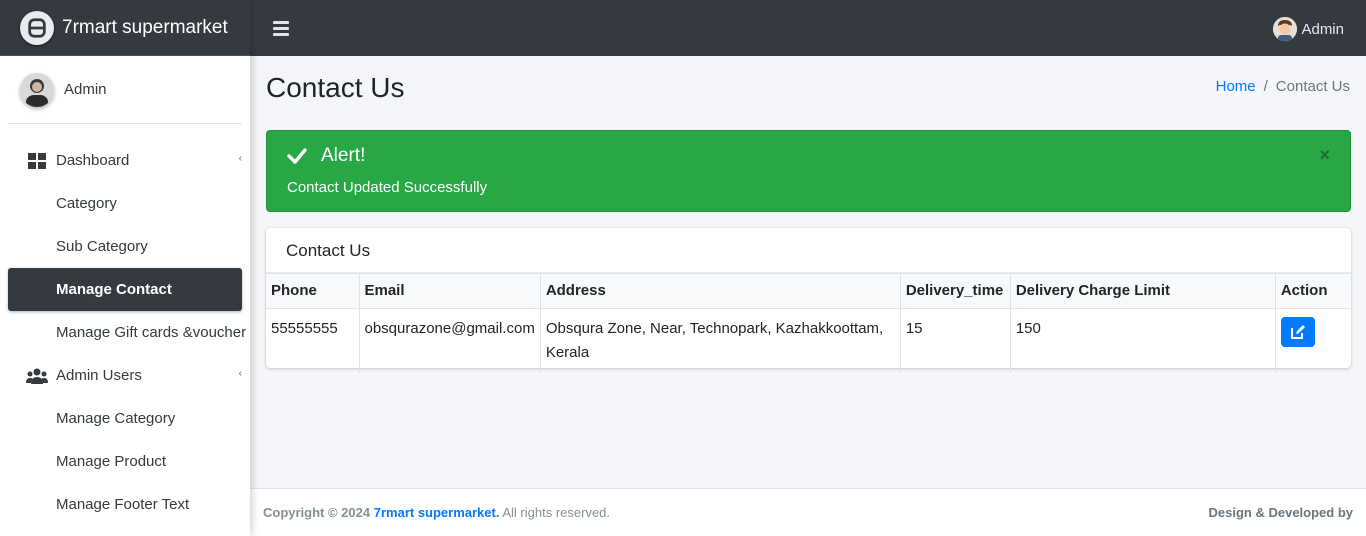  What do you see at coordinates (808, 171) in the screenshot?
I see `success-alert: Alert! Contact Updated Successfully ×` at bounding box center [808, 171].